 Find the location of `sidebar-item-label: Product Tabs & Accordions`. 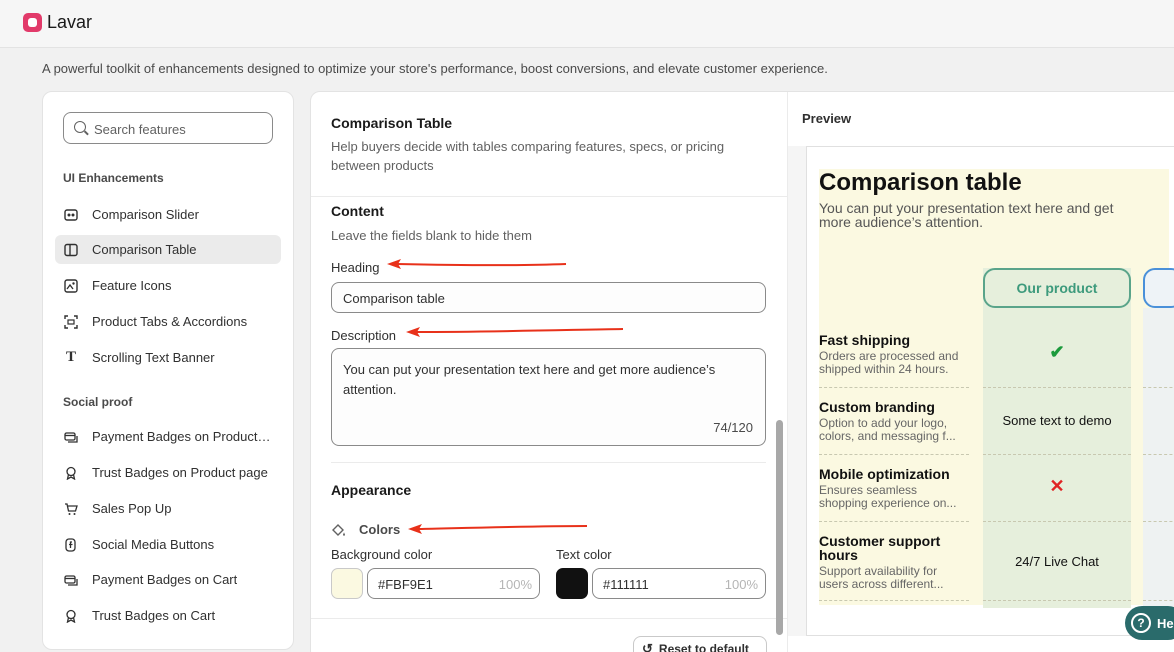

sidebar-item-label: Product Tabs & Accordions is located at coordinates (170, 321).